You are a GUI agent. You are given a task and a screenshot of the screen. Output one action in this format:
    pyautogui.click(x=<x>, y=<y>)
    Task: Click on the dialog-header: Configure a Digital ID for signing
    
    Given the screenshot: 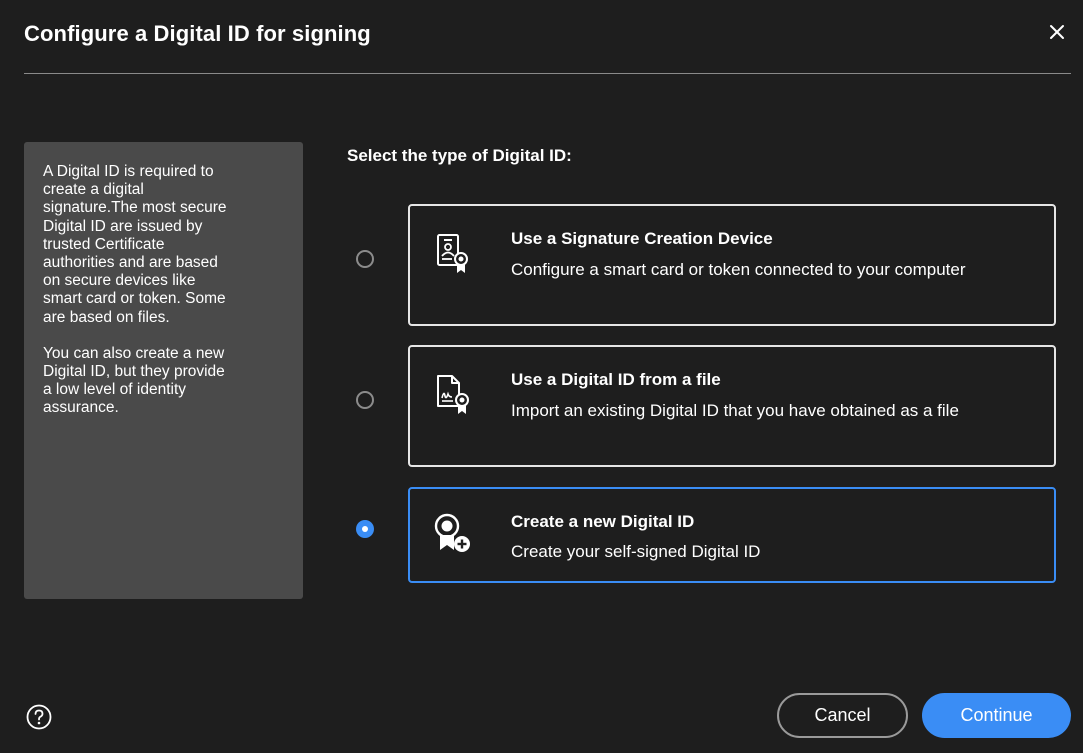 What is the action you would take?
    pyautogui.click(x=547, y=37)
    